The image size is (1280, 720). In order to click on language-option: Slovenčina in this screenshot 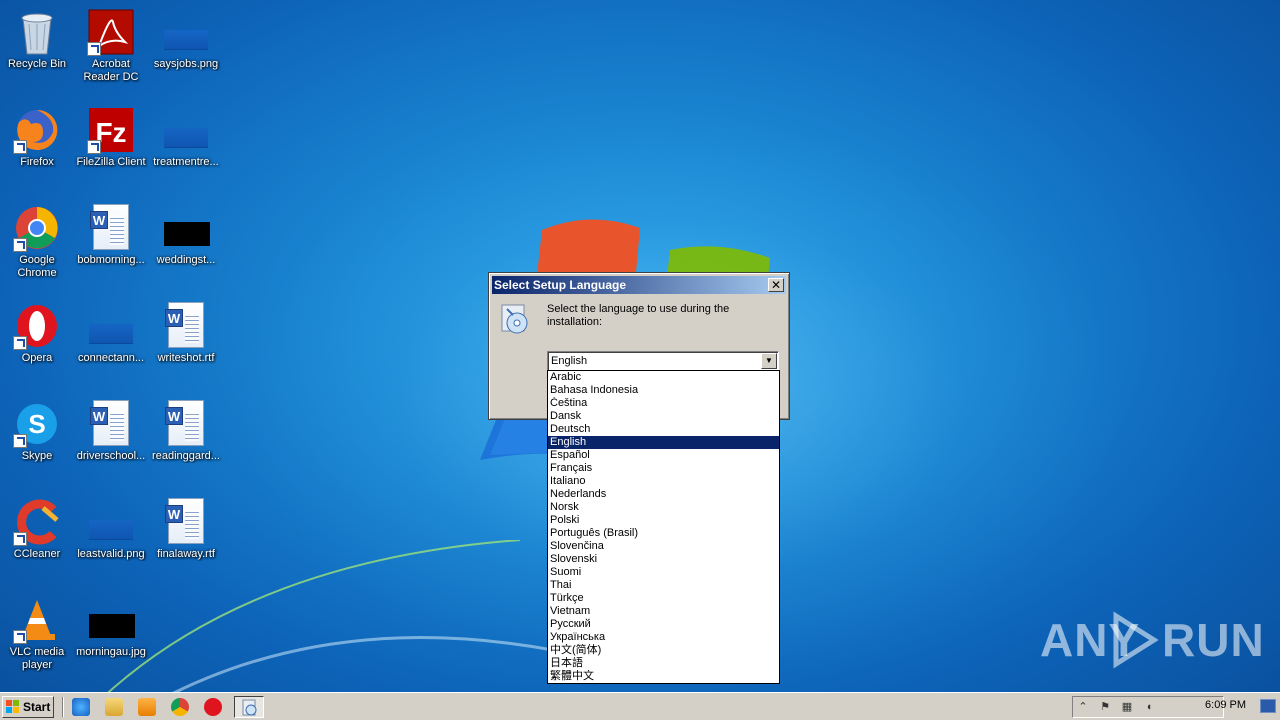, I will do `click(663, 546)`.